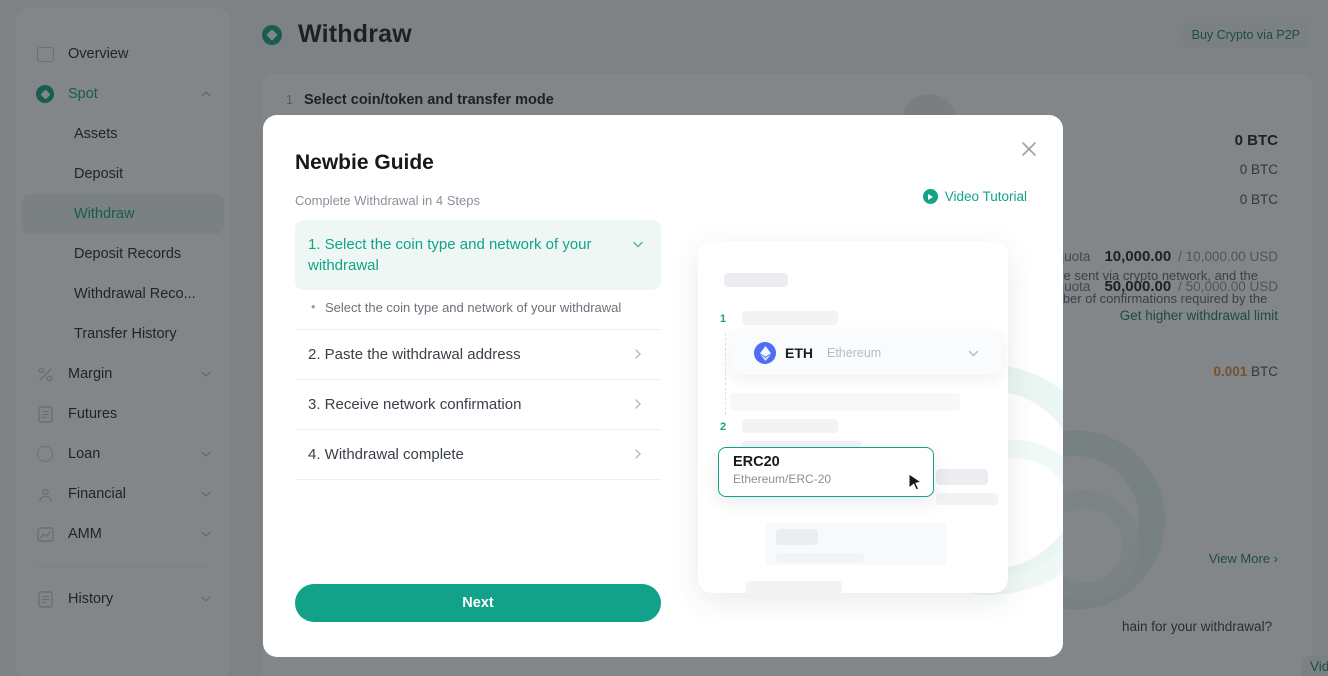 The height and width of the screenshot is (676, 1328). What do you see at coordinates (415, 404) in the screenshot?
I see `guide-step-3-title: 3. Receive network confirmation` at bounding box center [415, 404].